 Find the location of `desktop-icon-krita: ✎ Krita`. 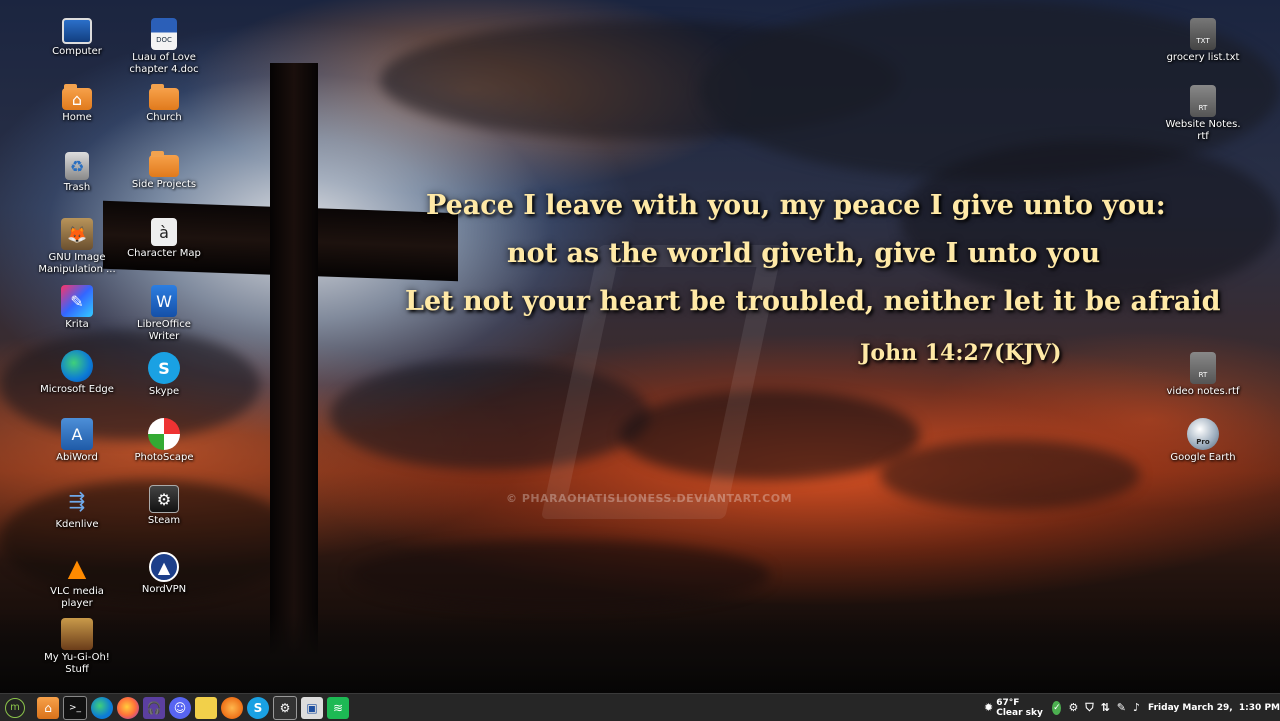

desktop-icon-krita: ✎ Krita is located at coordinates (77, 308).